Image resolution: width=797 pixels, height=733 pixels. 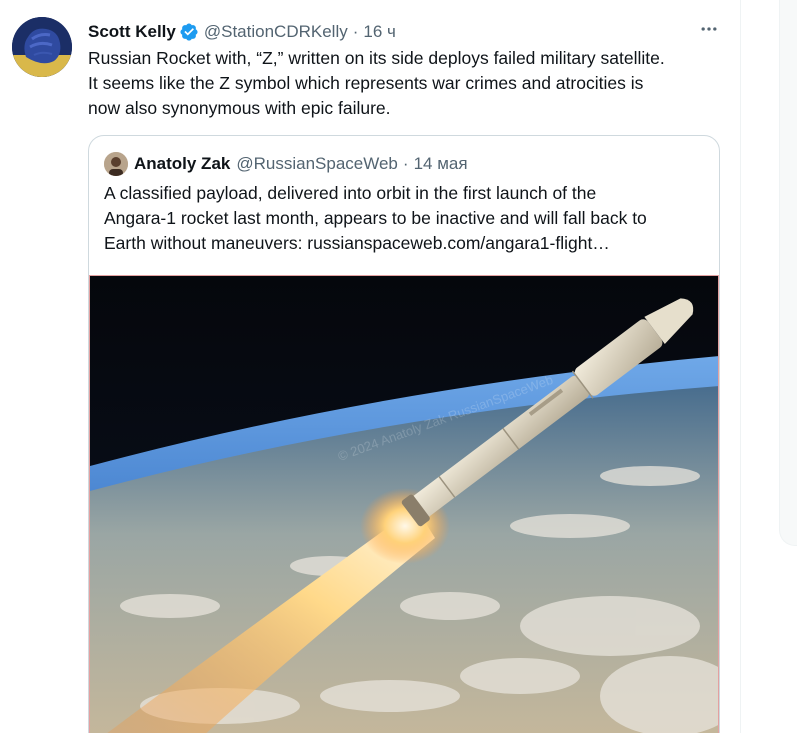 I want to click on quoted-avatar-image, so click(x=116, y=164).